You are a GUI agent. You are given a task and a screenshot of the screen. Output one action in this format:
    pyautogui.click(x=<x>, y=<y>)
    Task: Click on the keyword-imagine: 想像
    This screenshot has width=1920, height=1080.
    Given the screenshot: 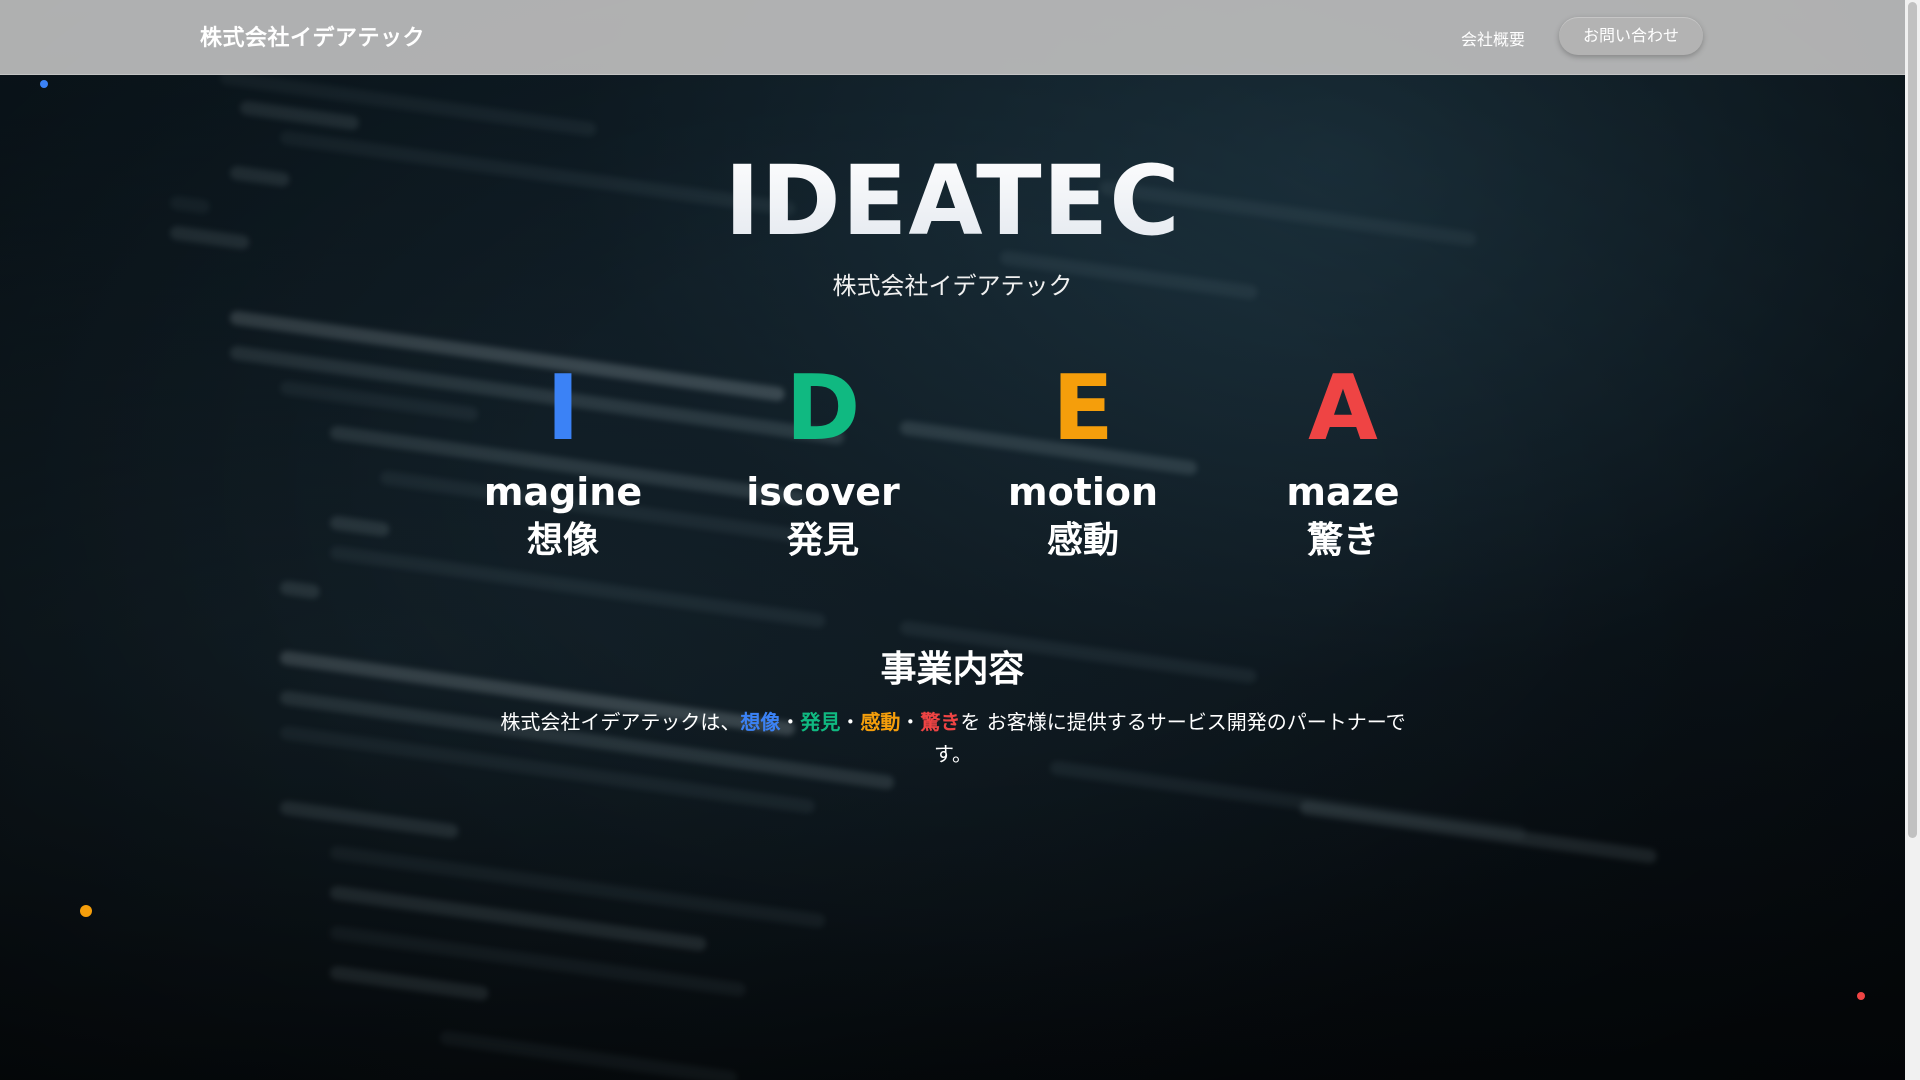 What is the action you would take?
    pyautogui.click(x=760, y=722)
    